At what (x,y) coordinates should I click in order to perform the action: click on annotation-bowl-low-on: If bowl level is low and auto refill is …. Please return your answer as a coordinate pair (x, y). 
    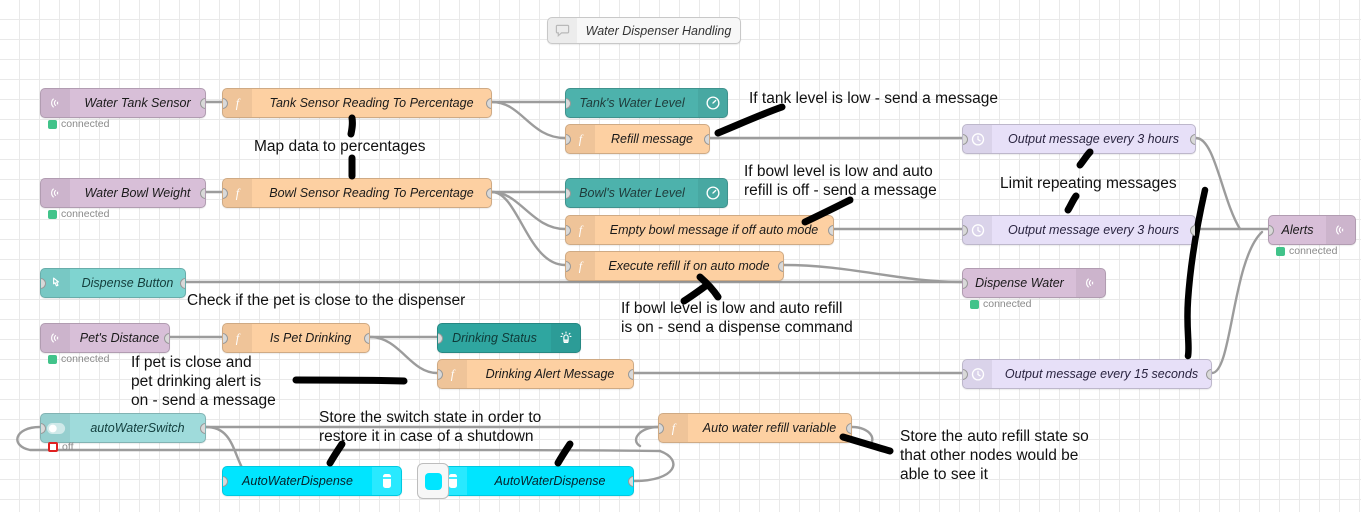
    Looking at the image, I should click on (737, 318).